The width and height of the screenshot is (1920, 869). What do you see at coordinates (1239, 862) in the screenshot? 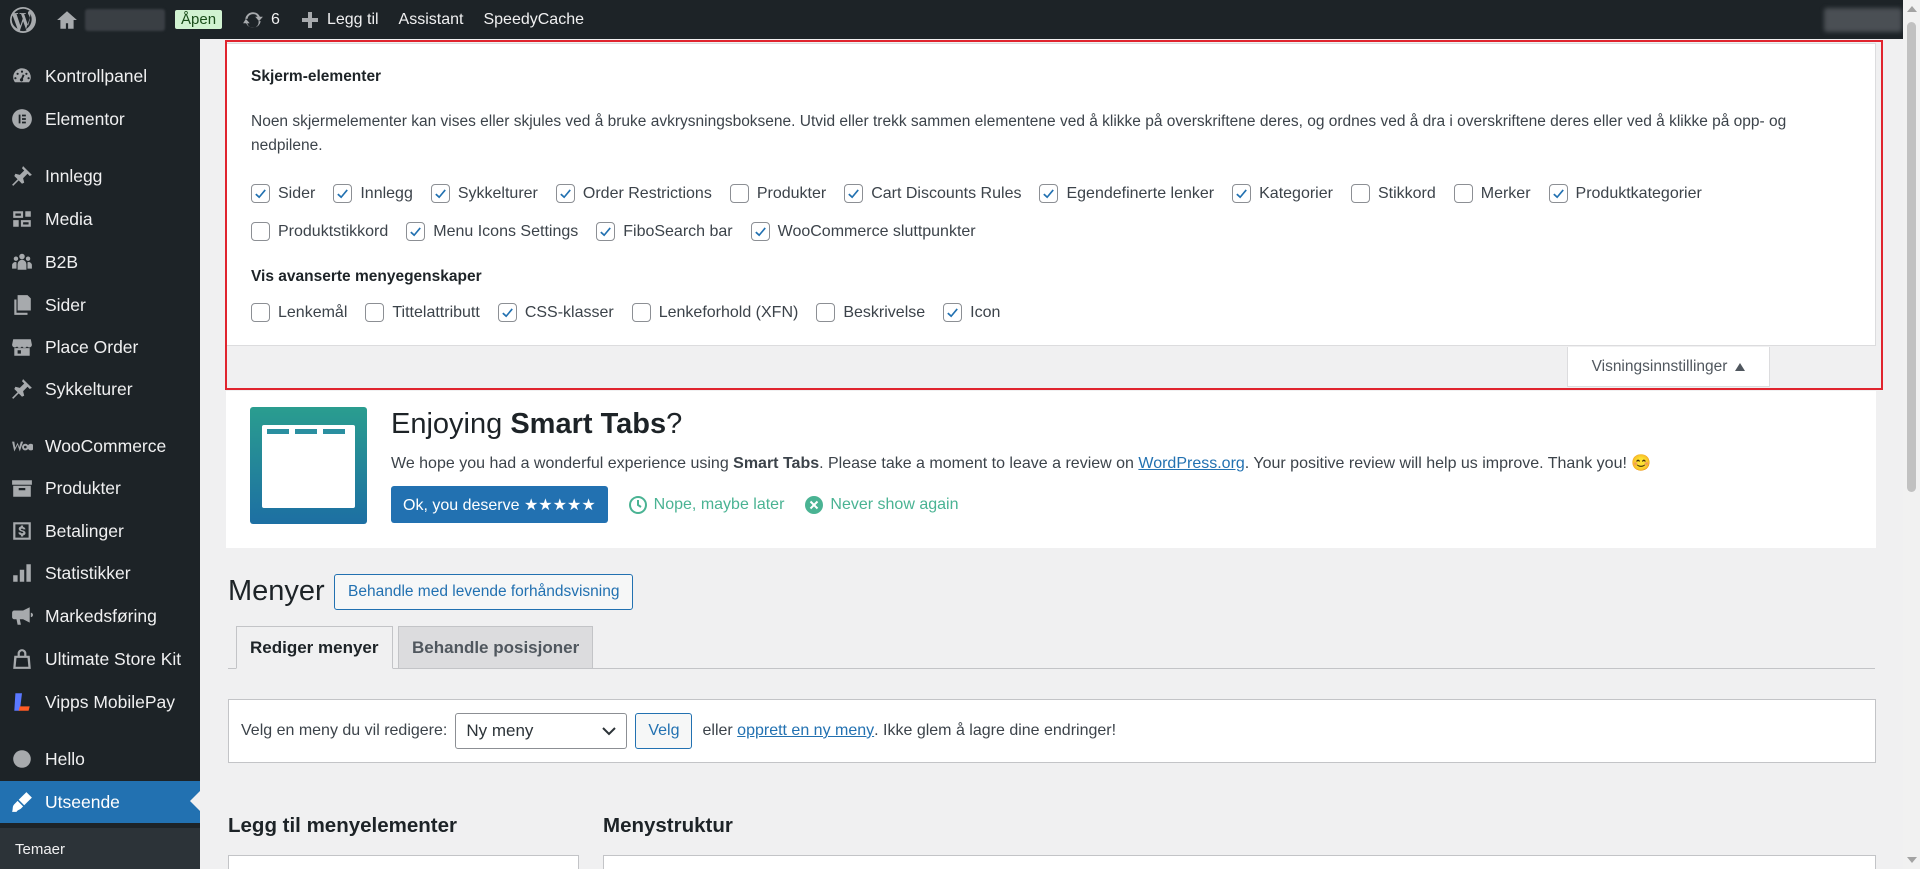
I see `menu-structure-panel` at bounding box center [1239, 862].